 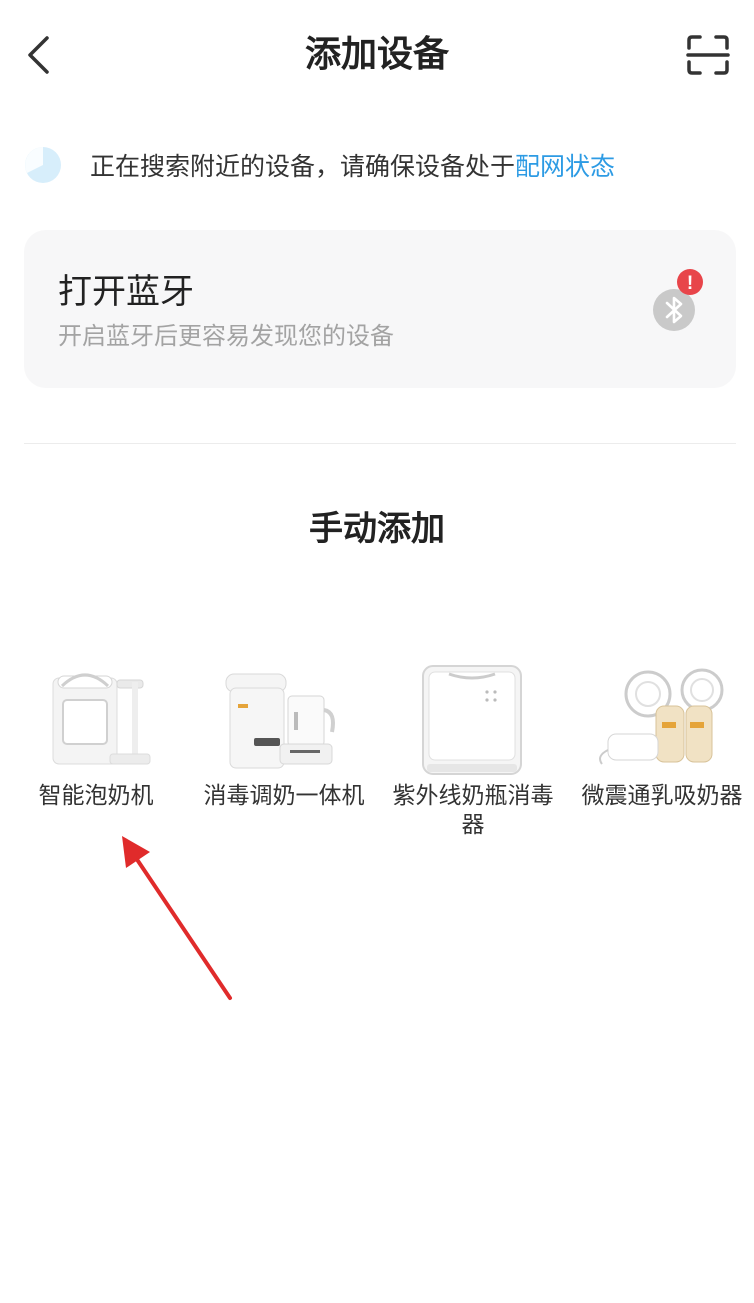 What do you see at coordinates (226, 336) in the screenshot?
I see `bluetooth-card-subtitle: 开启蓝牙后更容易发现您的设备` at bounding box center [226, 336].